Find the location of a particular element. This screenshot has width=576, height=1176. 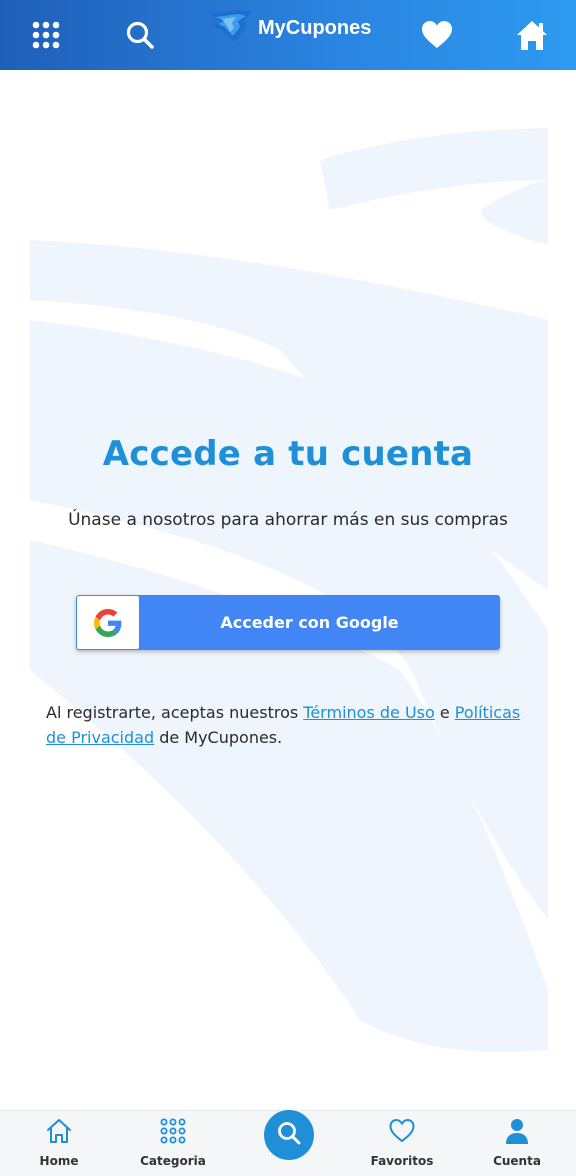

nav-favoritos: Favoritos is located at coordinates (402, 1145).